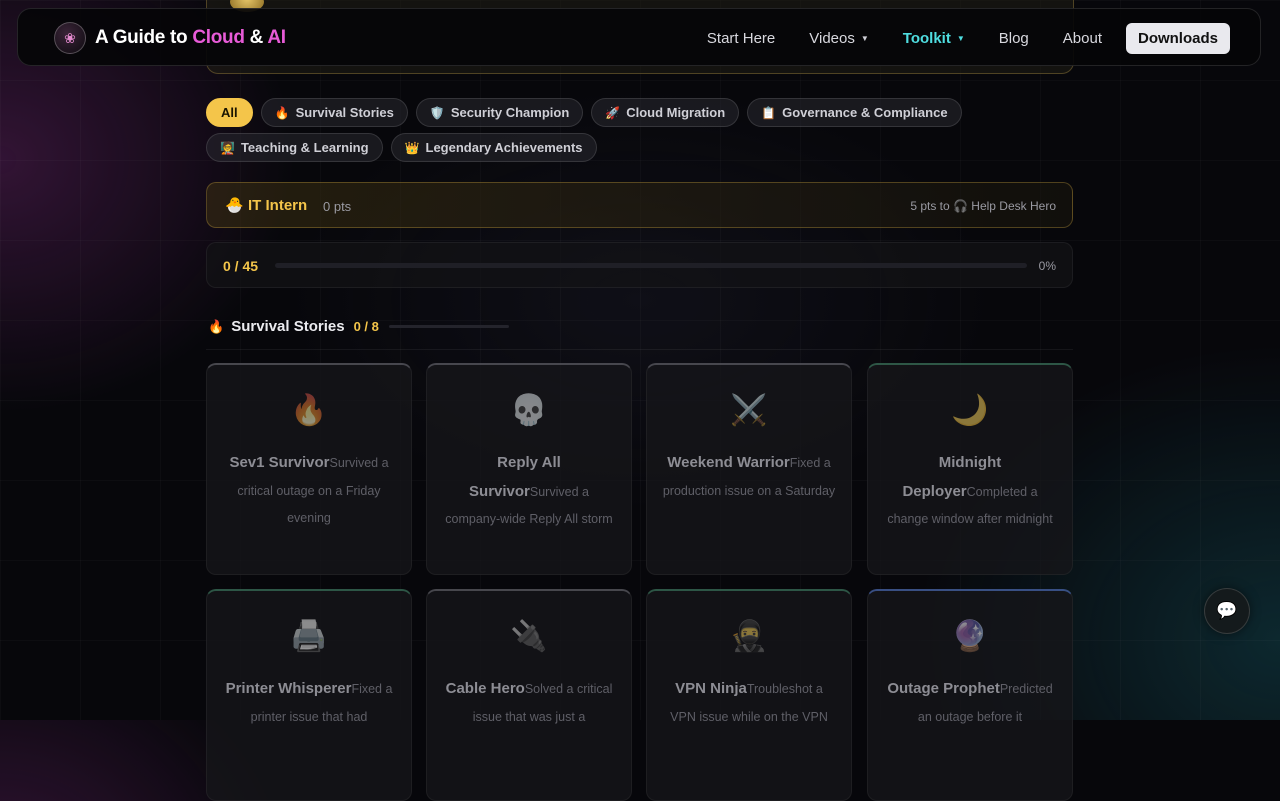 Image resolution: width=1280 pixels, height=801 pixels. I want to click on progress-track, so click(651, 265).